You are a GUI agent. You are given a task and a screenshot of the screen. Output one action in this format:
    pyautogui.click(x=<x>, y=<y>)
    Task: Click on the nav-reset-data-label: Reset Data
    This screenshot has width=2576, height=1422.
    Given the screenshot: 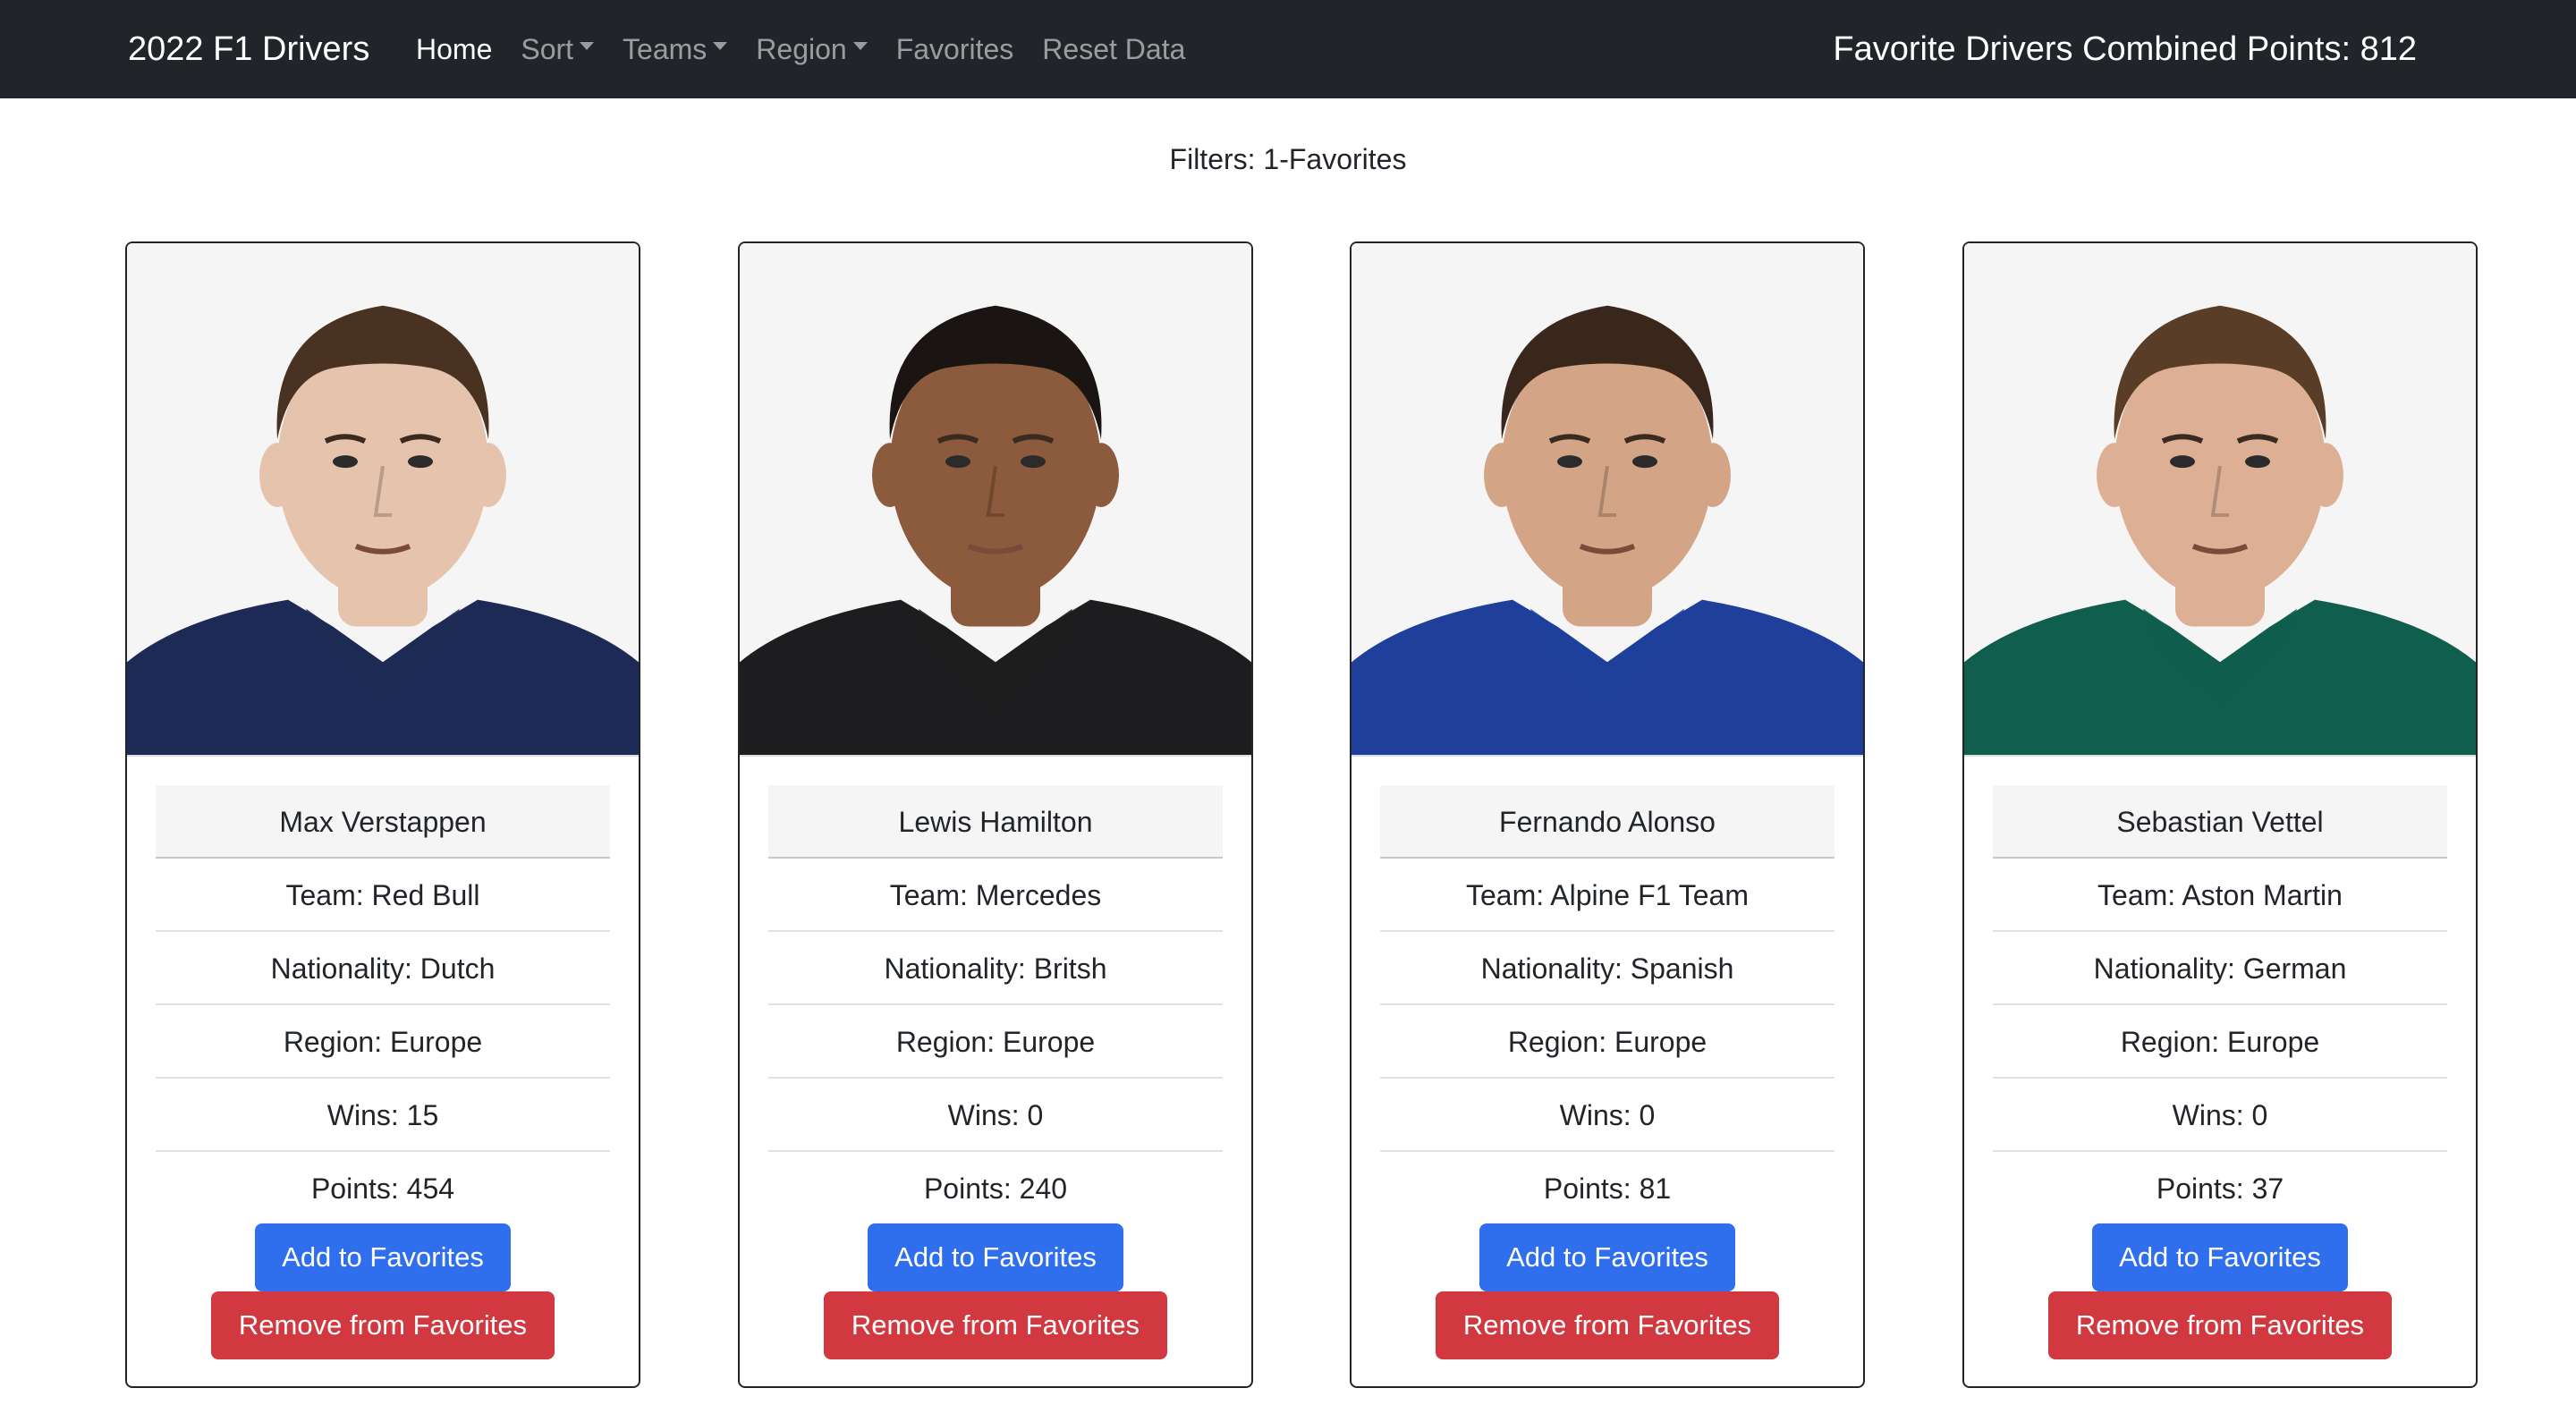 What is the action you would take?
    pyautogui.click(x=1114, y=48)
    